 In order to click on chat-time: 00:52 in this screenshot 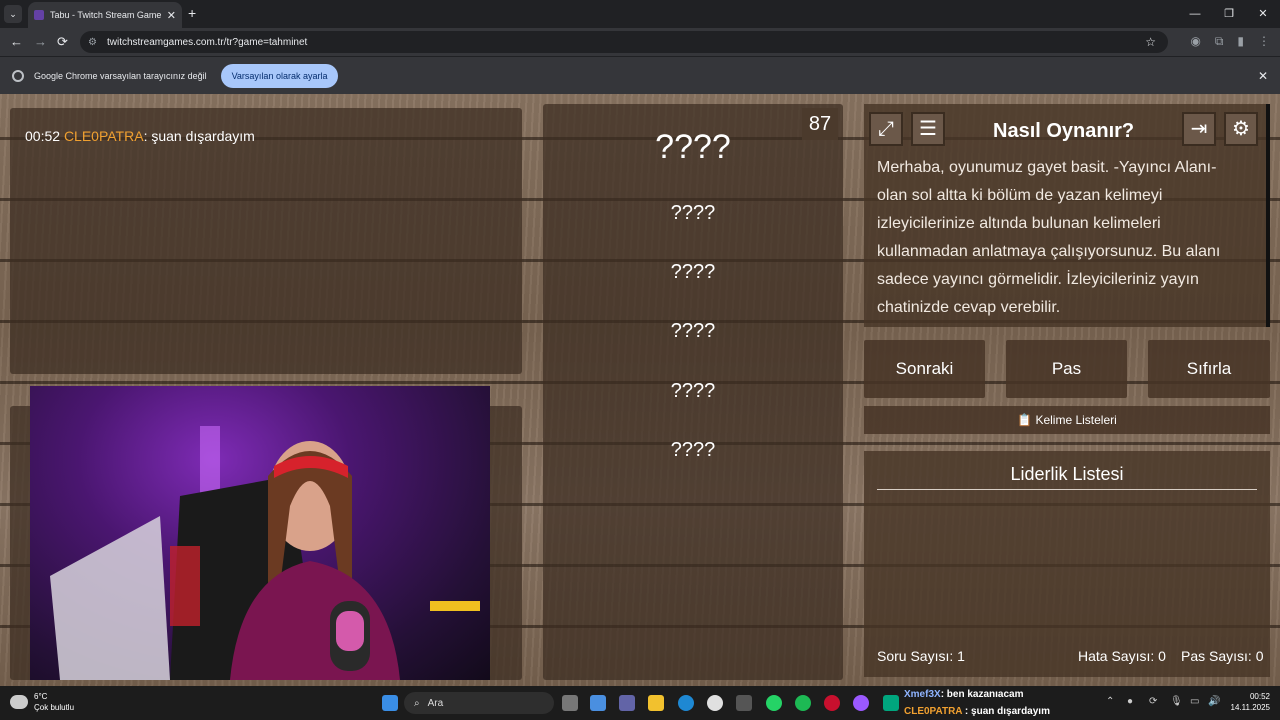, I will do `click(43, 136)`.